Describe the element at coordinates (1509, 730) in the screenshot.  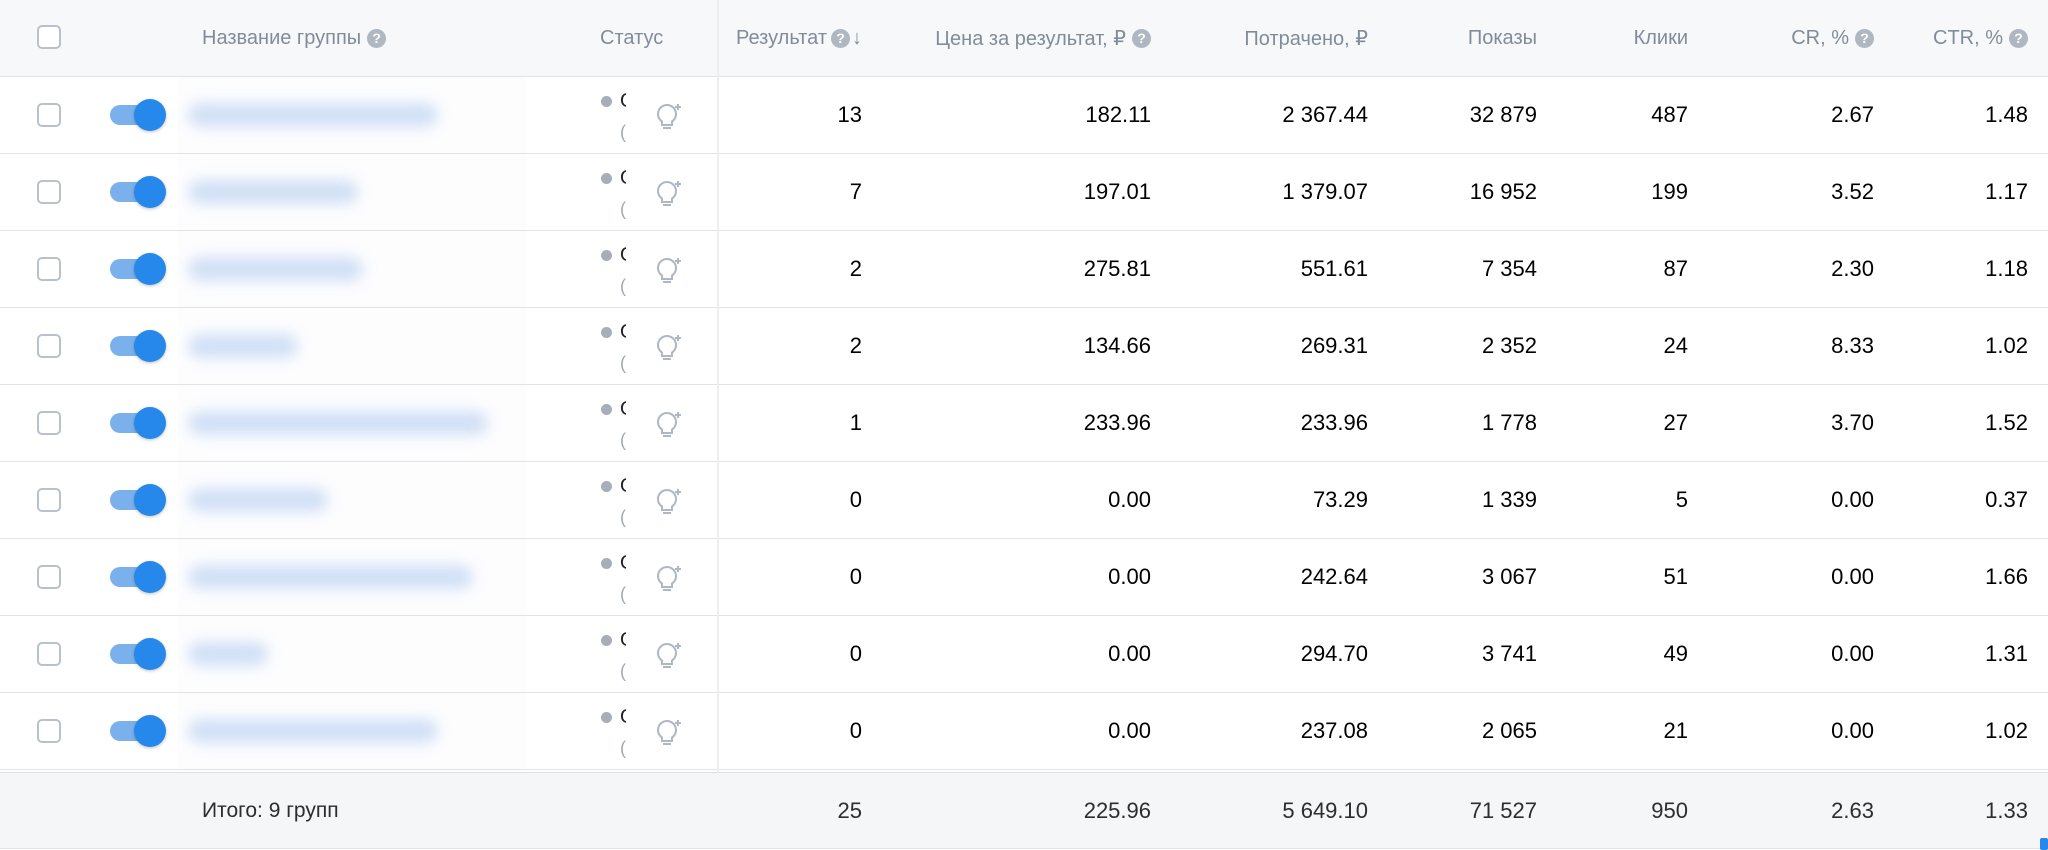
I see `impressions-value: 2 065` at that location.